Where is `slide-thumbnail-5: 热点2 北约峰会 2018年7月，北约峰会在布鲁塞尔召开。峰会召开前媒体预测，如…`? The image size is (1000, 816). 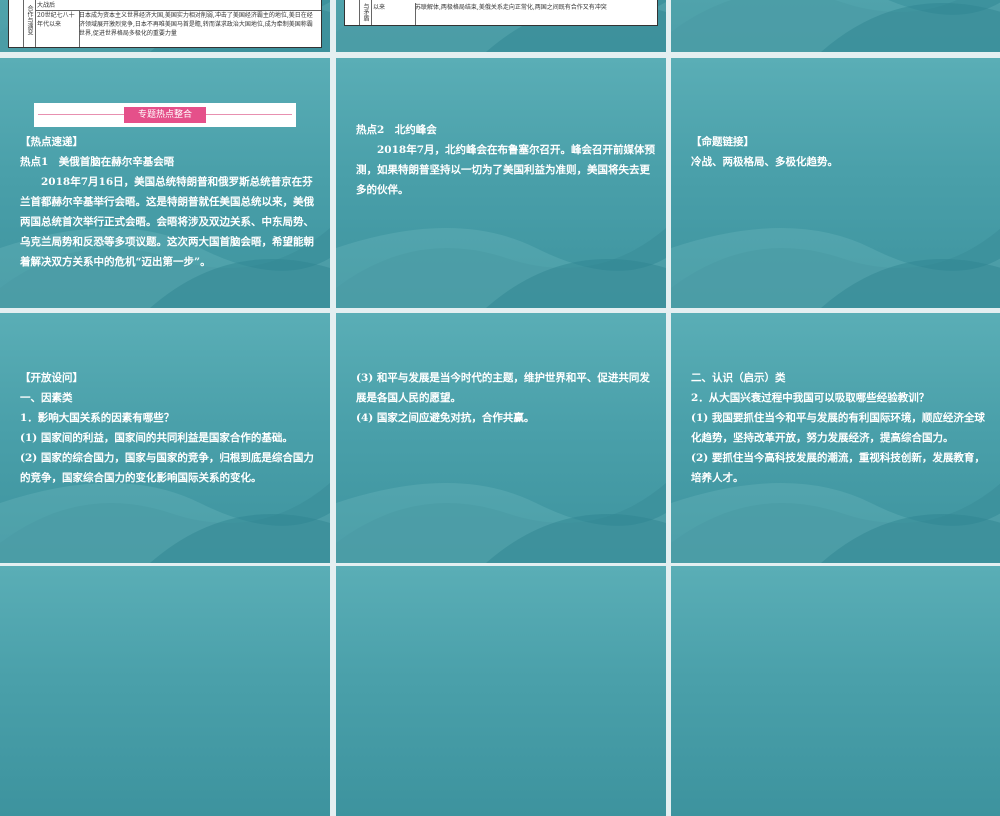 slide-thumbnail-5: 热点2 北约峰会 2018年7月，北约峰会在布鲁塞尔召开。峰会召开前媒体预测，如… is located at coordinates (501, 183).